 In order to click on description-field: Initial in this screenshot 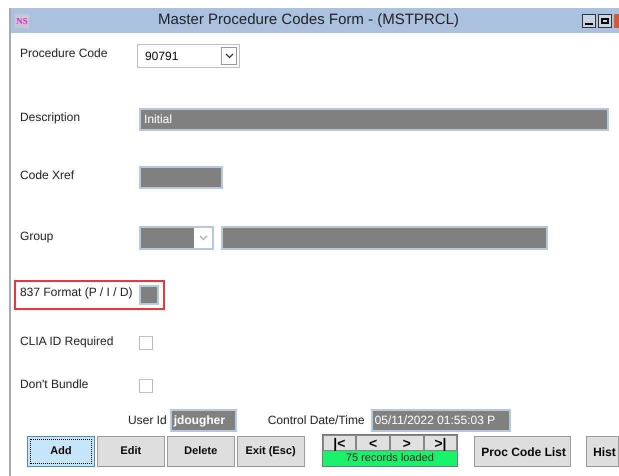, I will do `click(374, 119)`.